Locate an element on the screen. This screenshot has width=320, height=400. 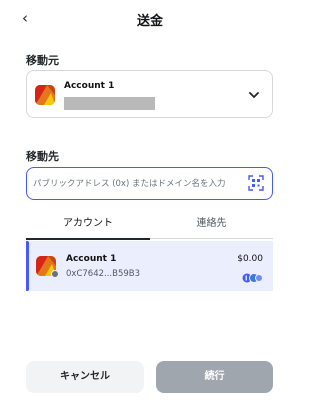
account-name: Account 1 is located at coordinates (91, 259).